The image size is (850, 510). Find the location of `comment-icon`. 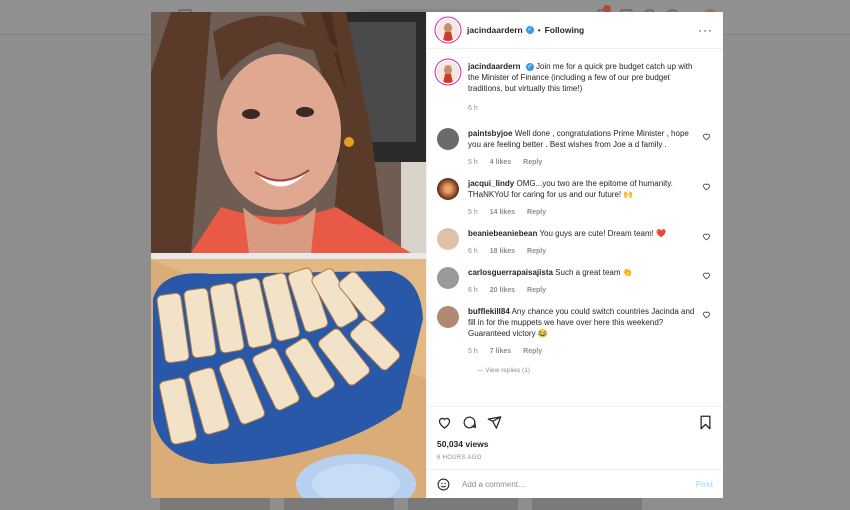

comment-icon is located at coordinates (469, 422).